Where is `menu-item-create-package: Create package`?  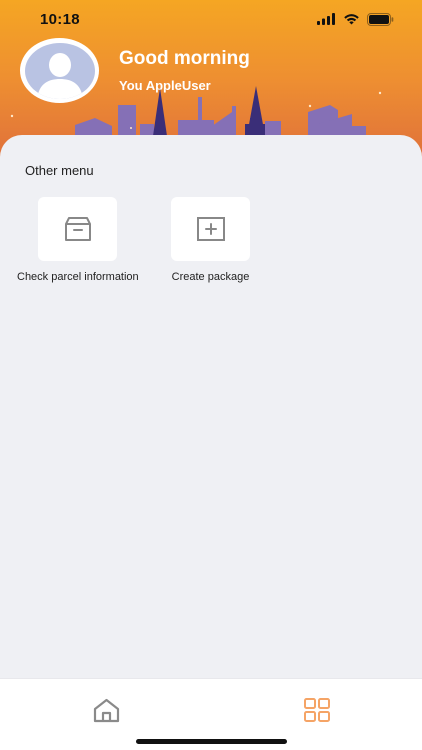 menu-item-create-package: Create package is located at coordinates (210, 240).